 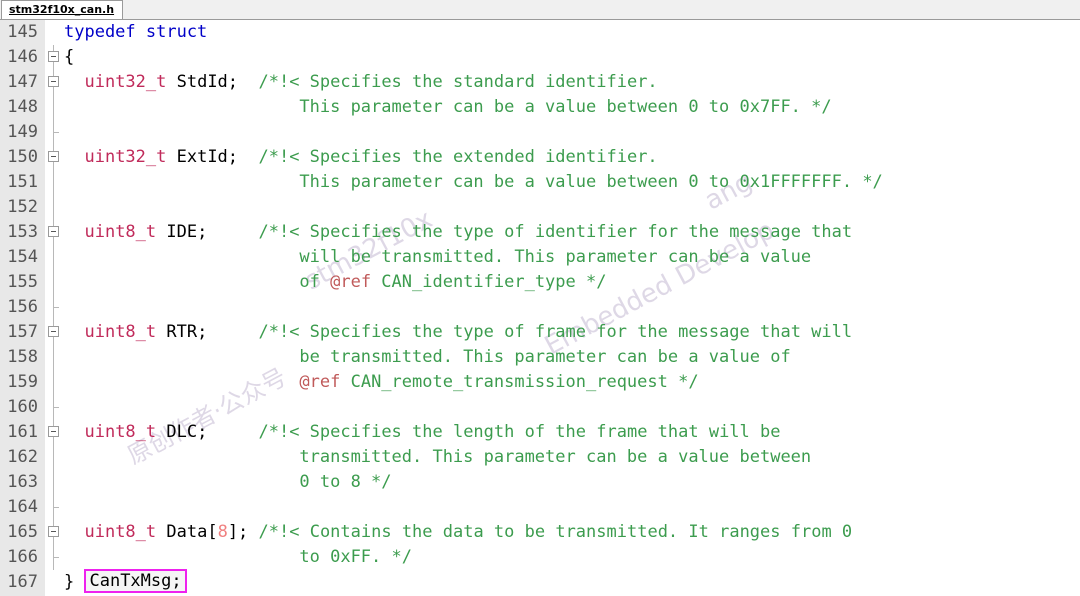 I want to click on code-token-tag: @ref, so click(x=351, y=282).